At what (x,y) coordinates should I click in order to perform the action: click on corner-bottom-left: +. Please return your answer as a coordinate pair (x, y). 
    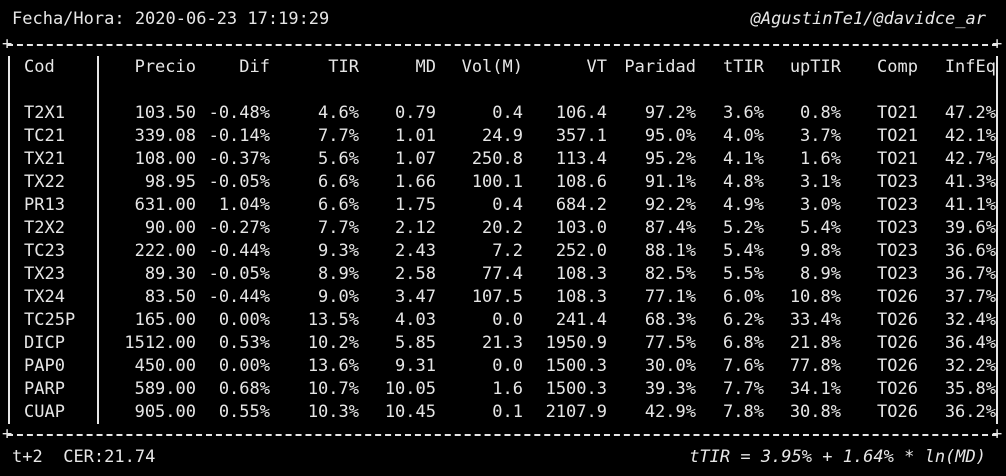
    Looking at the image, I should click on (7, 434).